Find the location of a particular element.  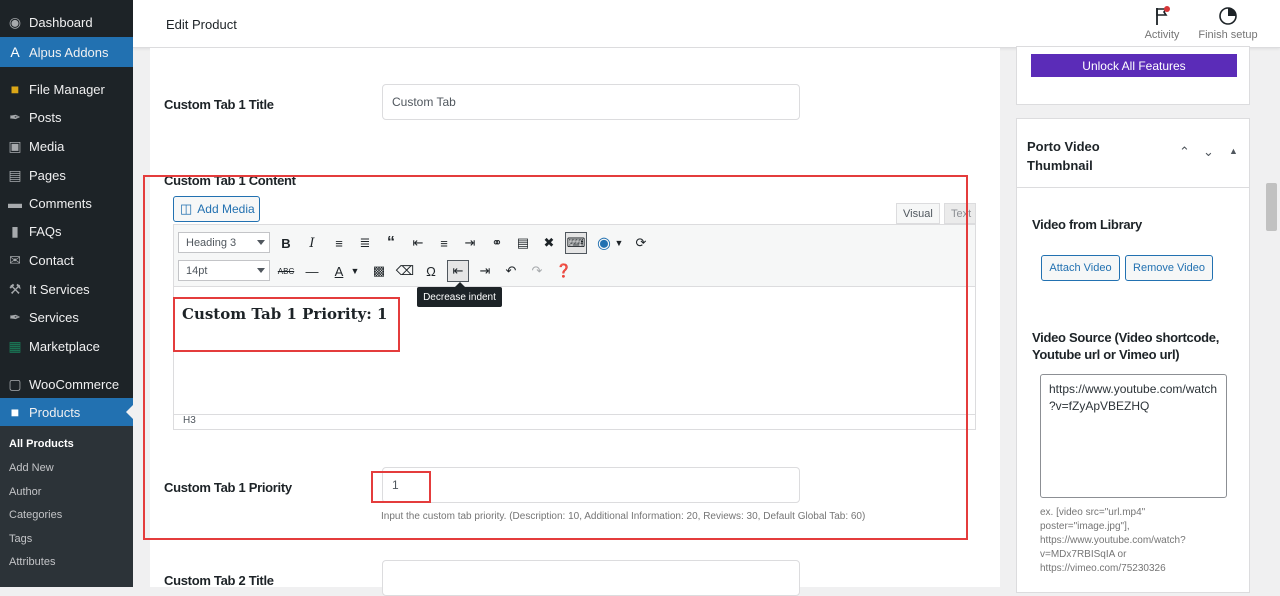

example-line: https://www.youtube.com/watch? is located at coordinates (1113, 540).